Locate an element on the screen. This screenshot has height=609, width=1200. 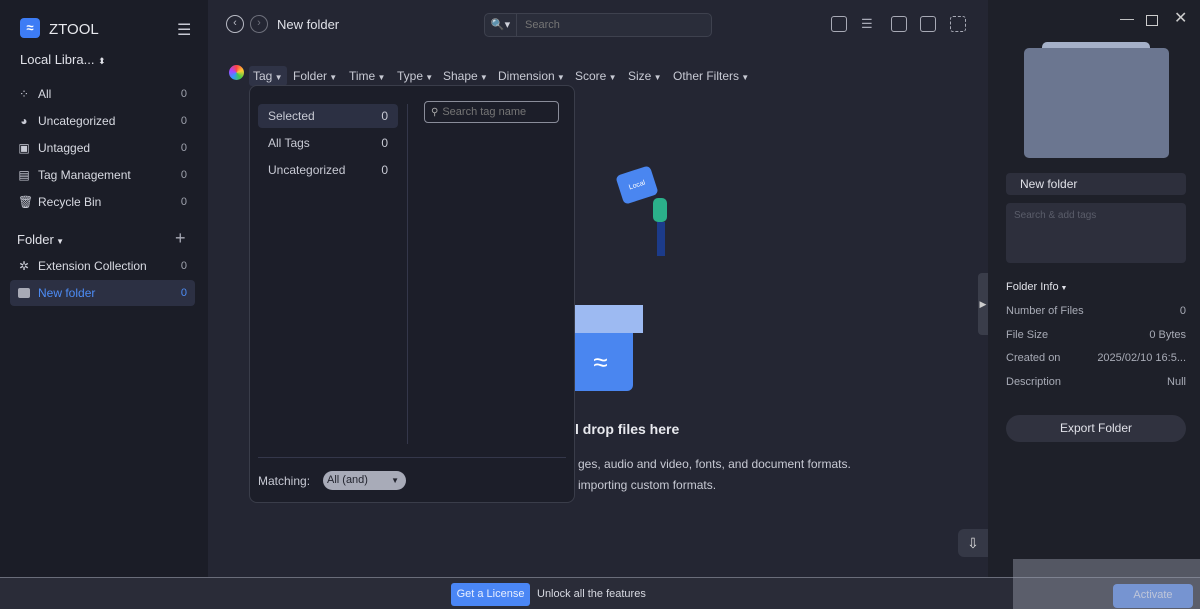
folder-header: Folder ▼ is located at coordinates (40, 239).